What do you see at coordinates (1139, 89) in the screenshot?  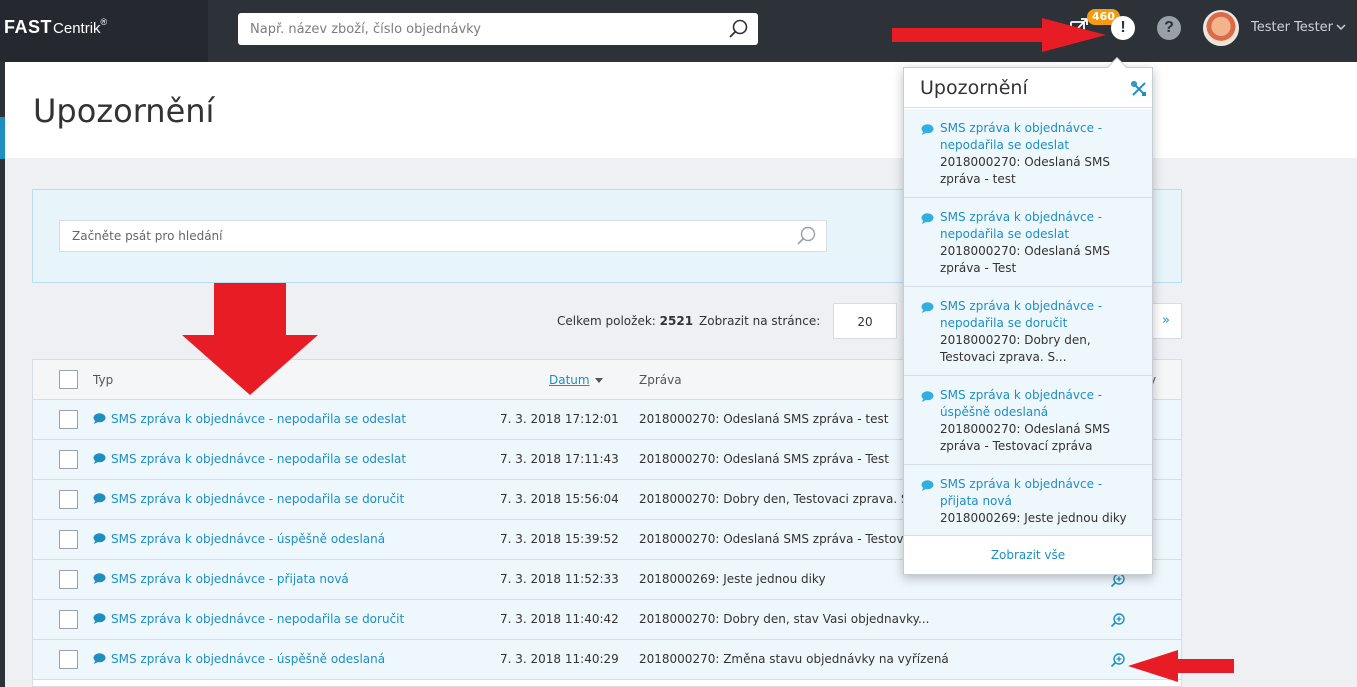 I see `tools-icon` at bounding box center [1139, 89].